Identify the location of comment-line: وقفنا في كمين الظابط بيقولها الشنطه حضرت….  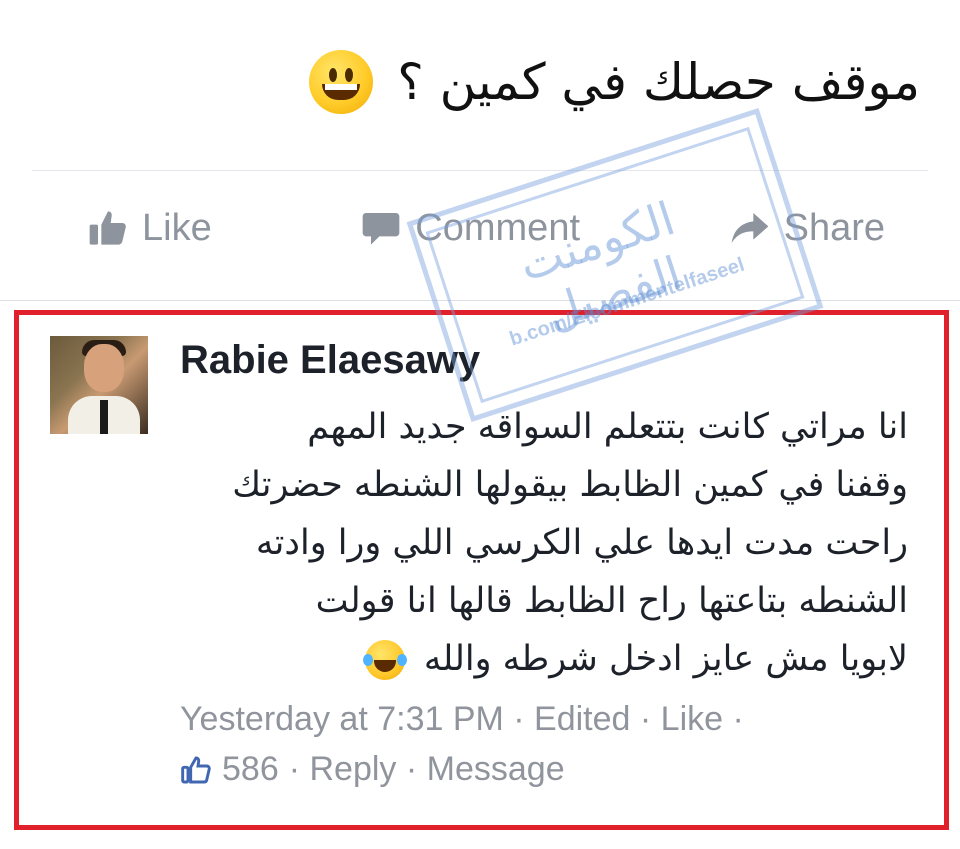
(570, 485).